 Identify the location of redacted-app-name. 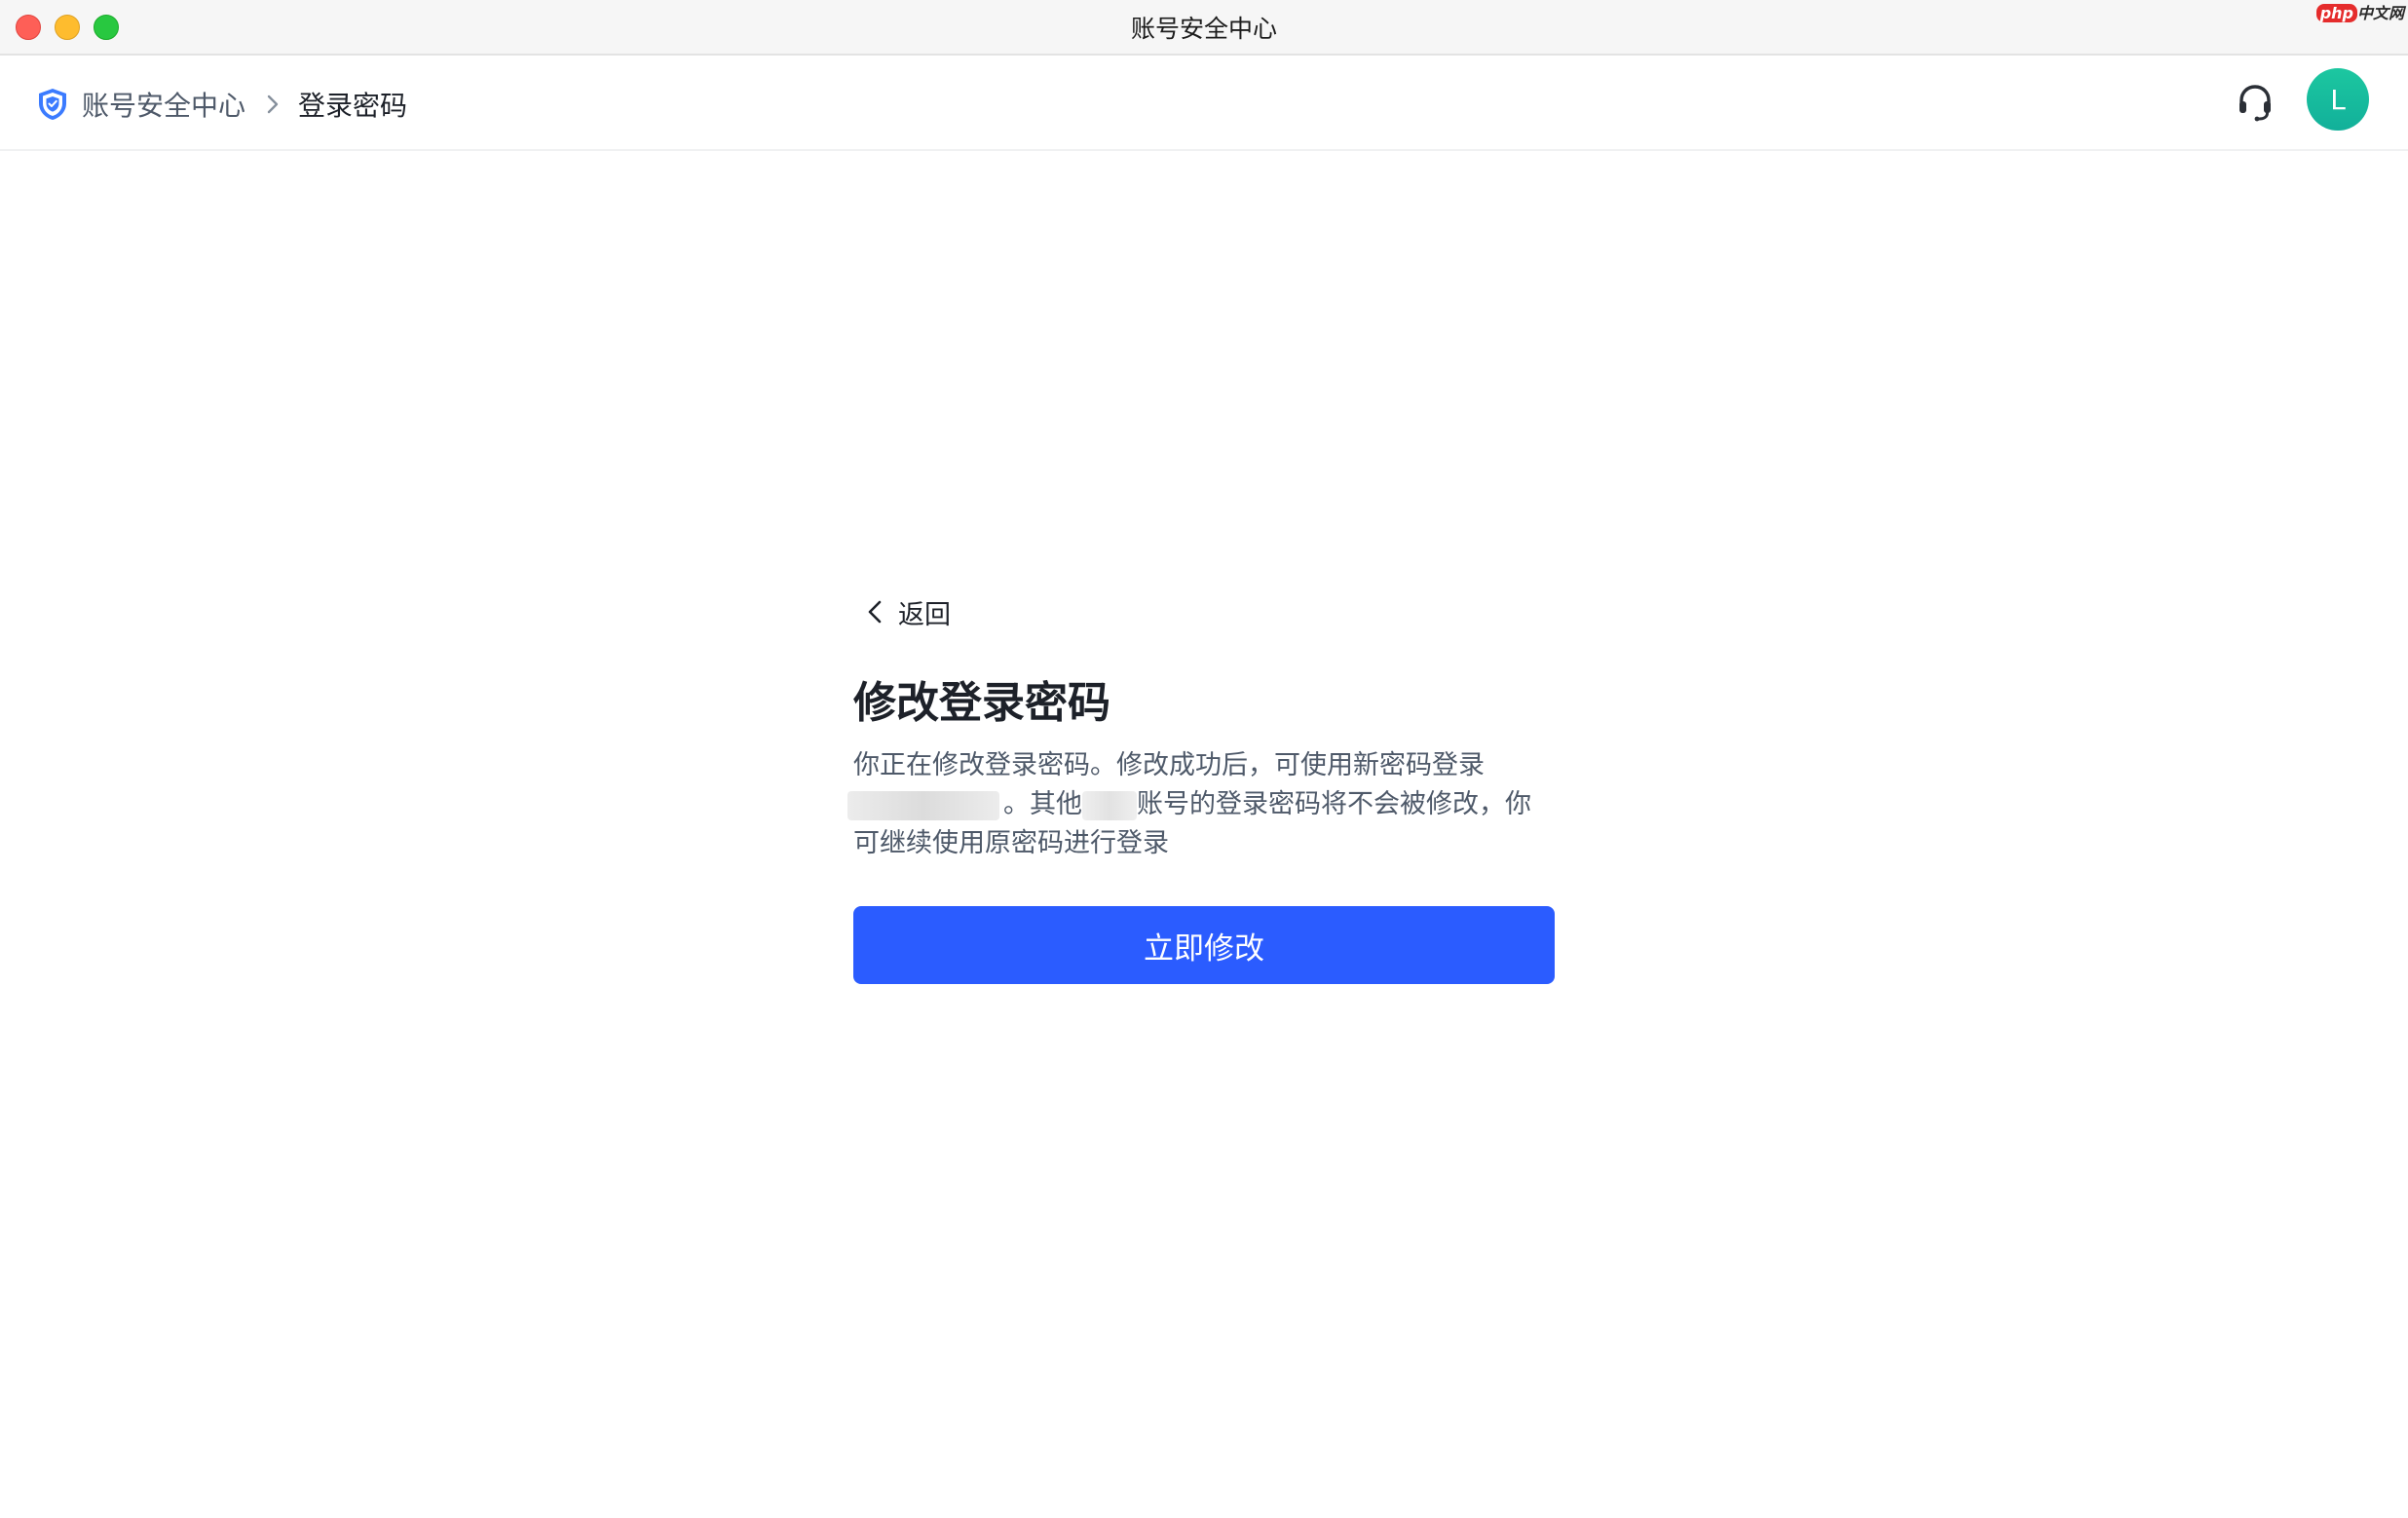
(1109, 805).